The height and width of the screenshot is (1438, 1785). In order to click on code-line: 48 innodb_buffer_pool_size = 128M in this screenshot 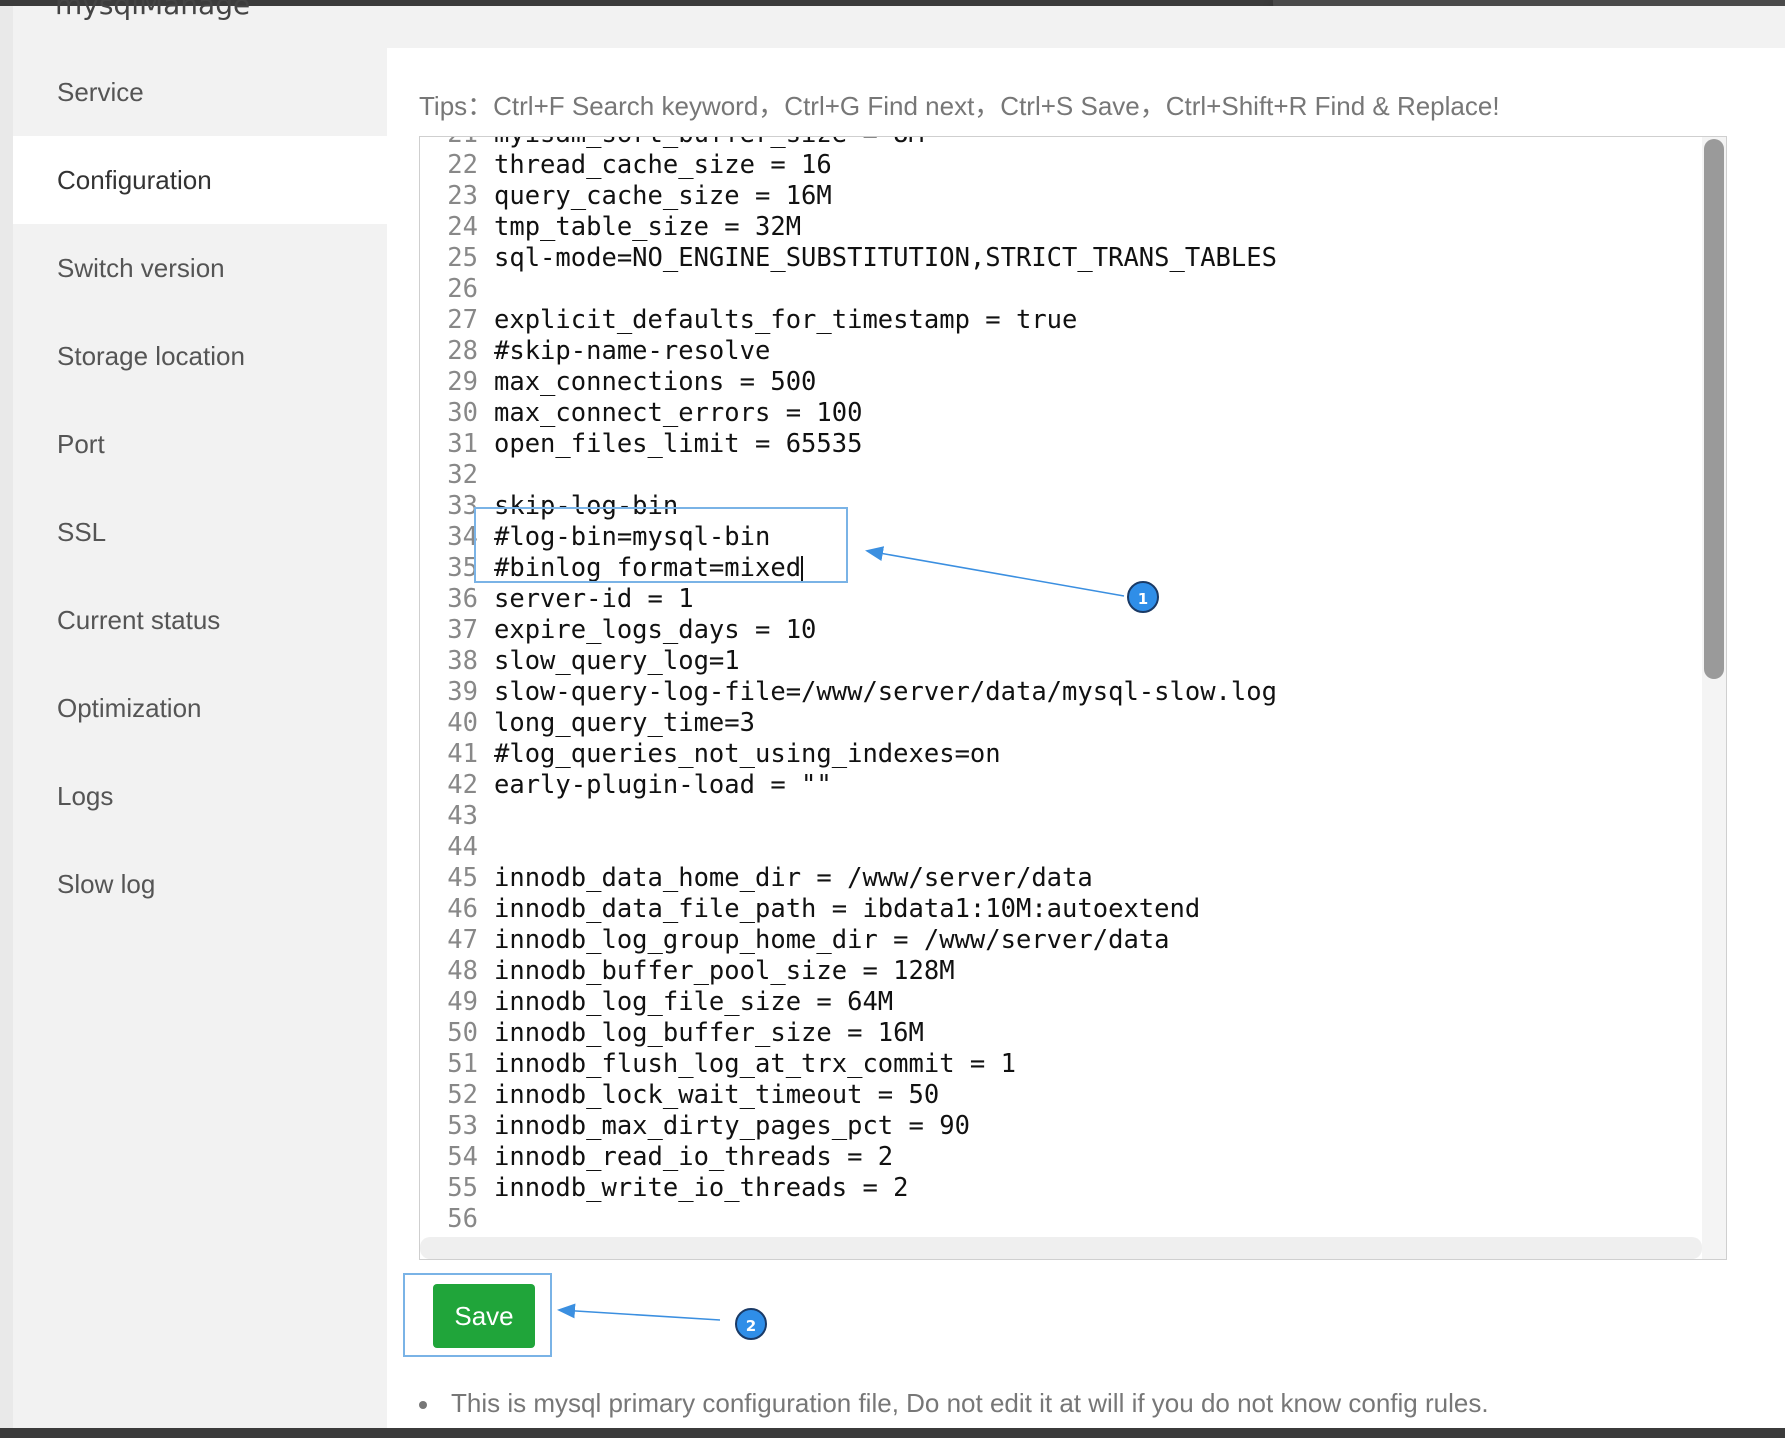, I will do `click(1065, 971)`.